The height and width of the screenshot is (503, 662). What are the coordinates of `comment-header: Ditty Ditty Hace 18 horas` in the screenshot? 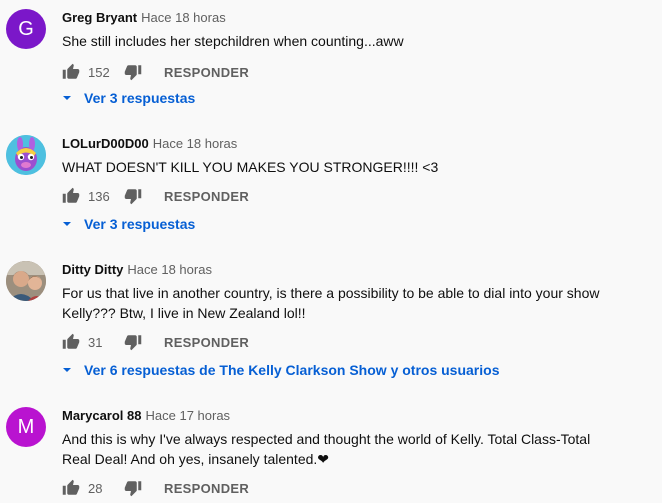 It's located at (137, 270).